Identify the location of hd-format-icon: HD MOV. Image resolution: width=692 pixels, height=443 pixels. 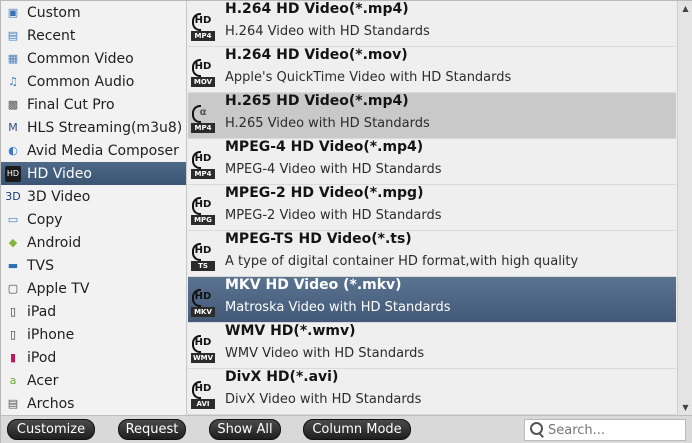
(203, 72).